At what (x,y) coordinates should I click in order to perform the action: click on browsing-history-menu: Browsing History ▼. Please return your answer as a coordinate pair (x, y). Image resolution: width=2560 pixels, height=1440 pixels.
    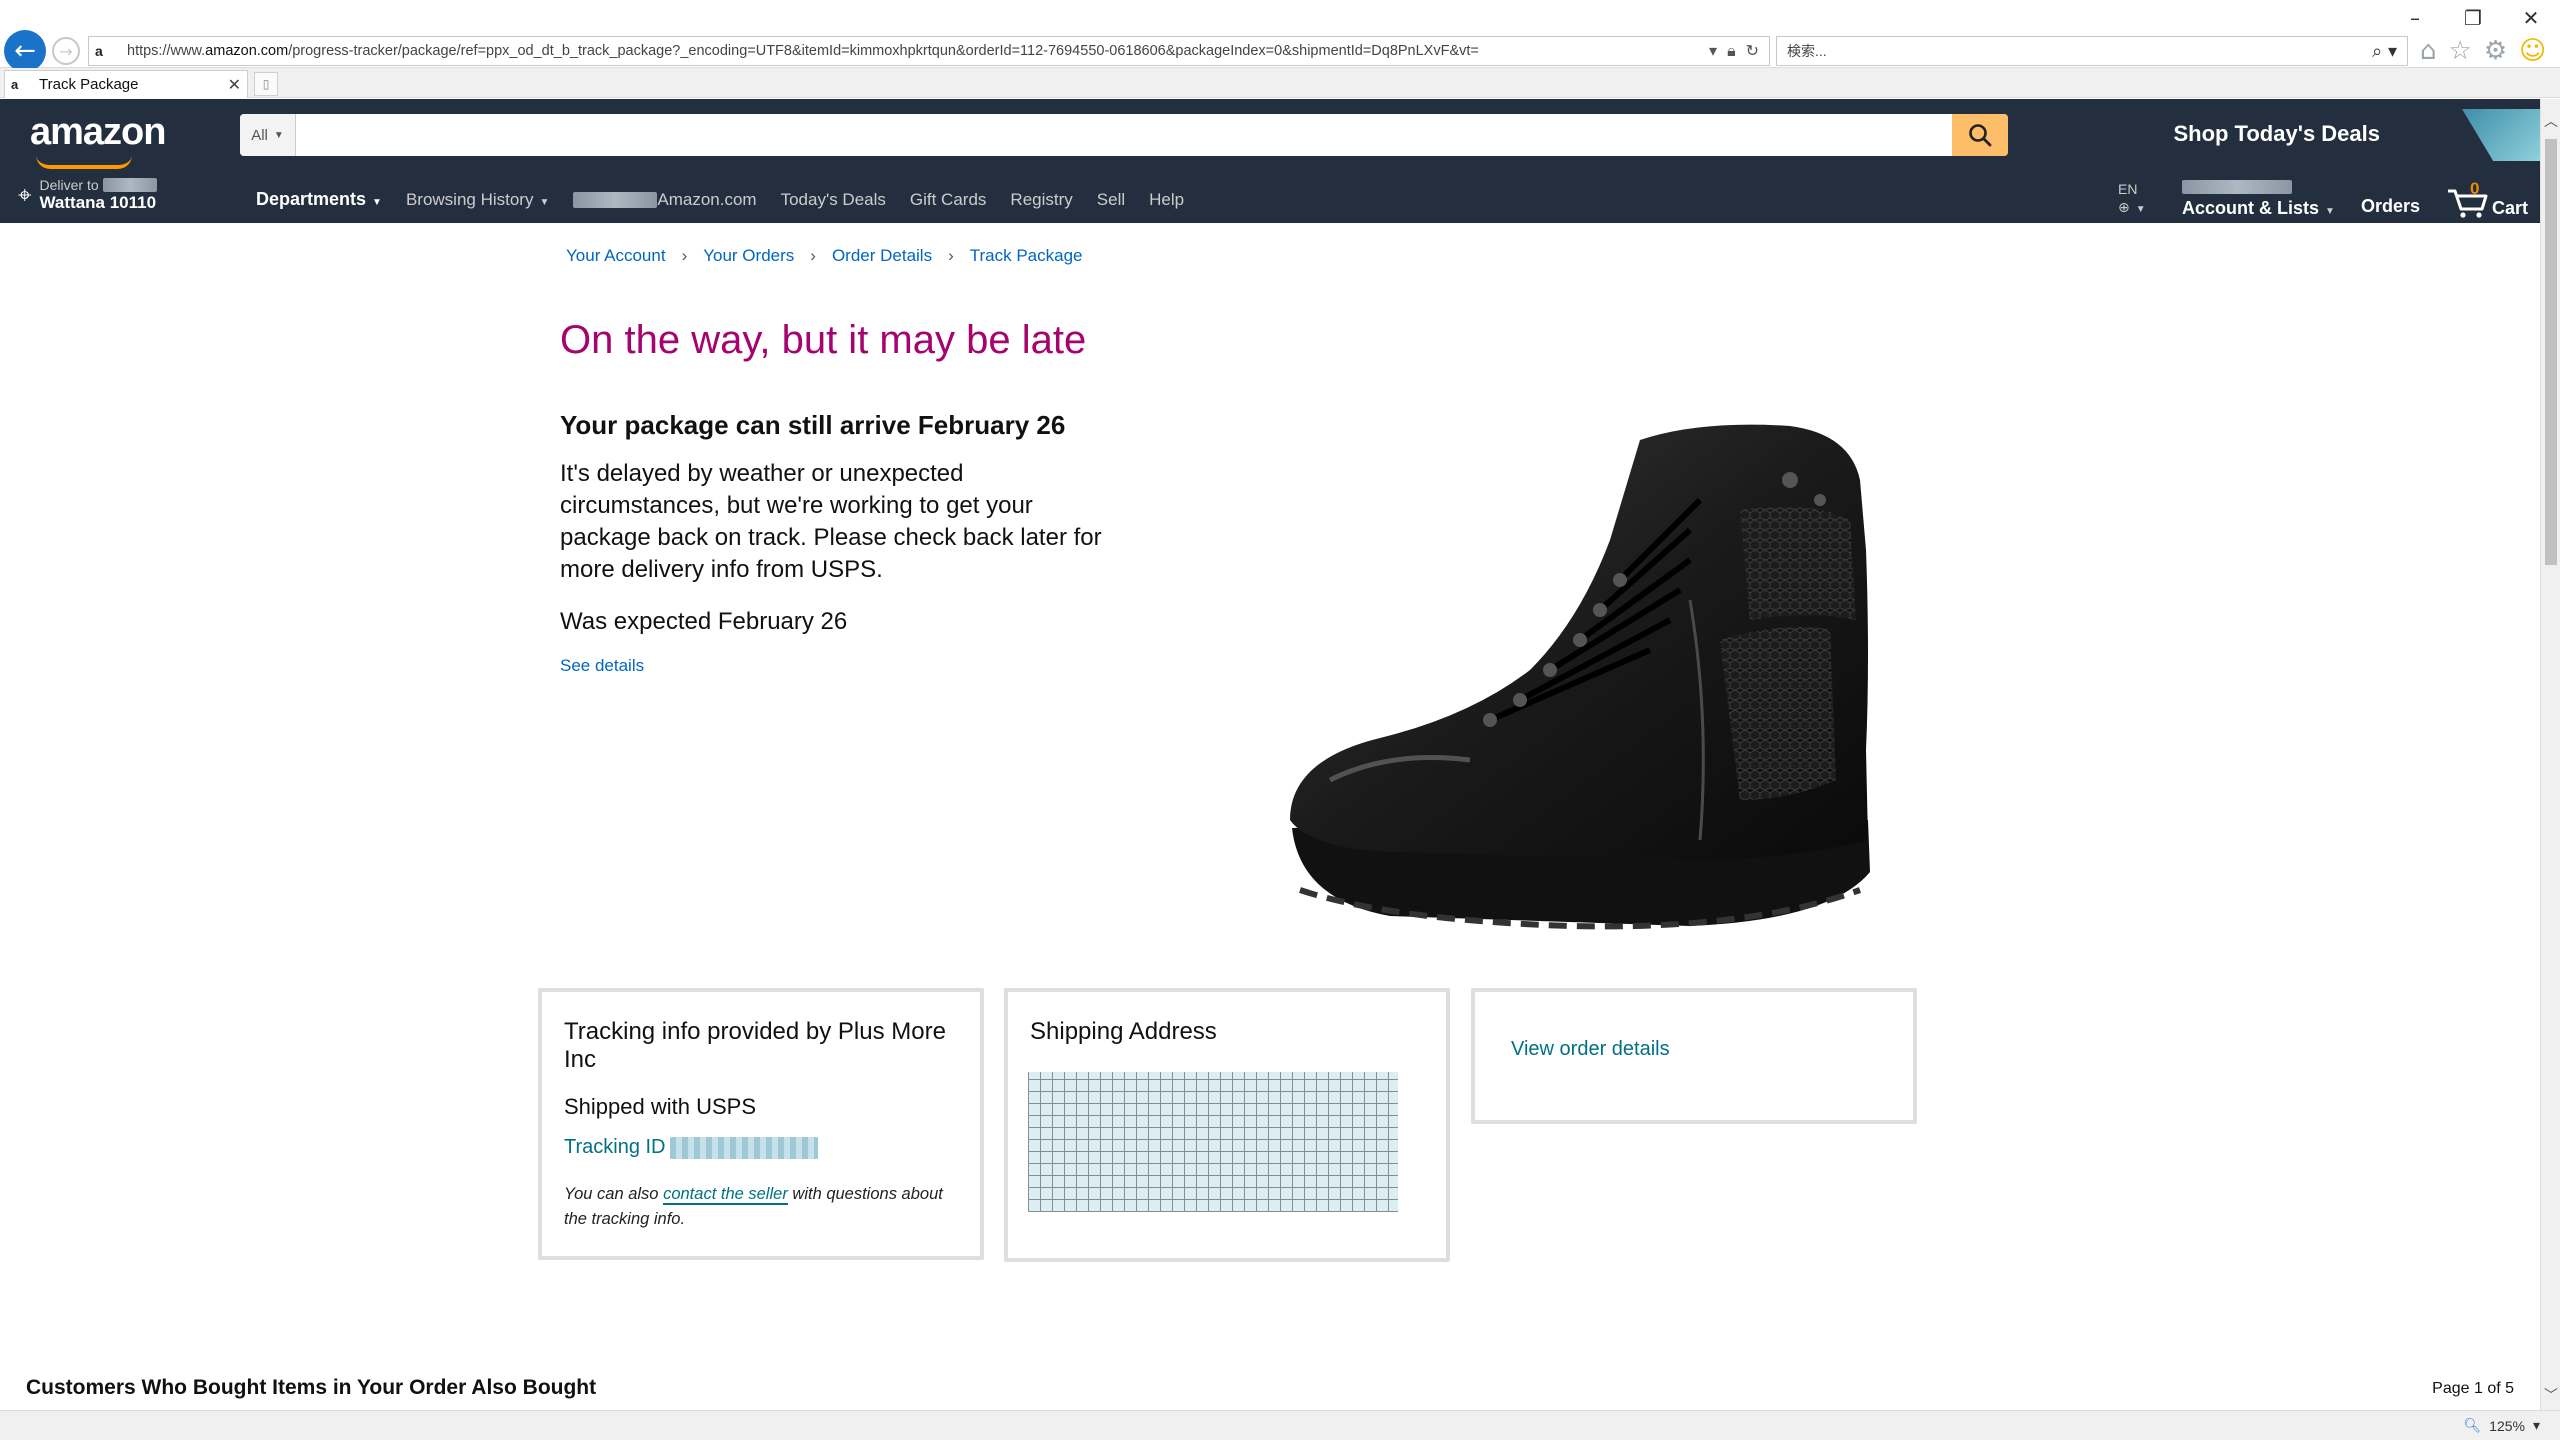
    Looking at the image, I should click on (477, 200).